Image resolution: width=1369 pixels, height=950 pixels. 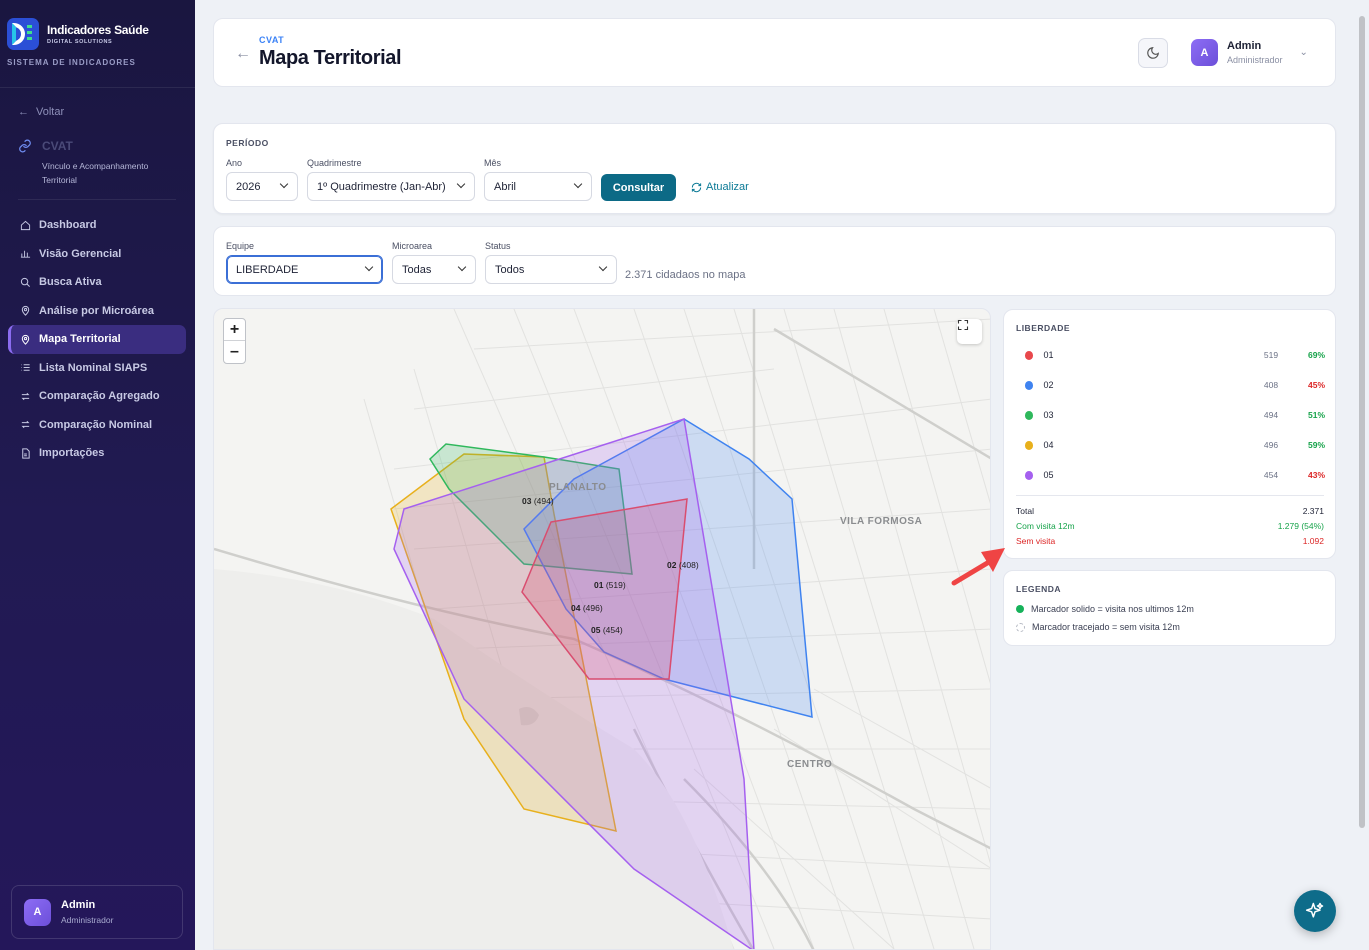 I want to click on section-label: PERÍODO, so click(x=247, y=143).